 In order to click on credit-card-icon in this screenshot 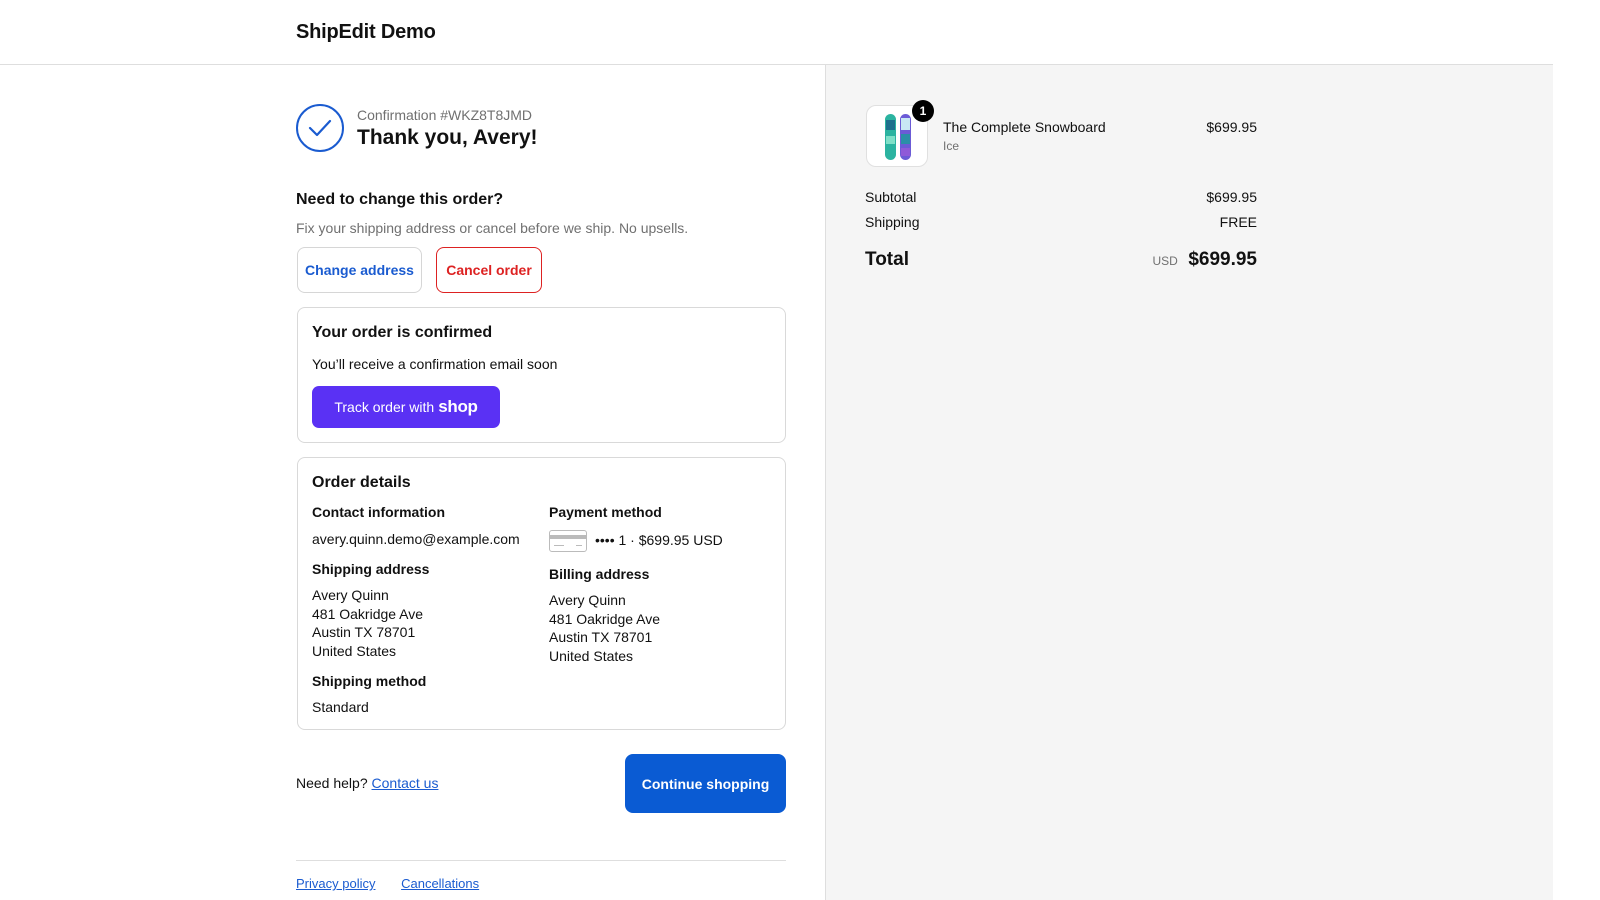, I will do `click(568, 541)`.